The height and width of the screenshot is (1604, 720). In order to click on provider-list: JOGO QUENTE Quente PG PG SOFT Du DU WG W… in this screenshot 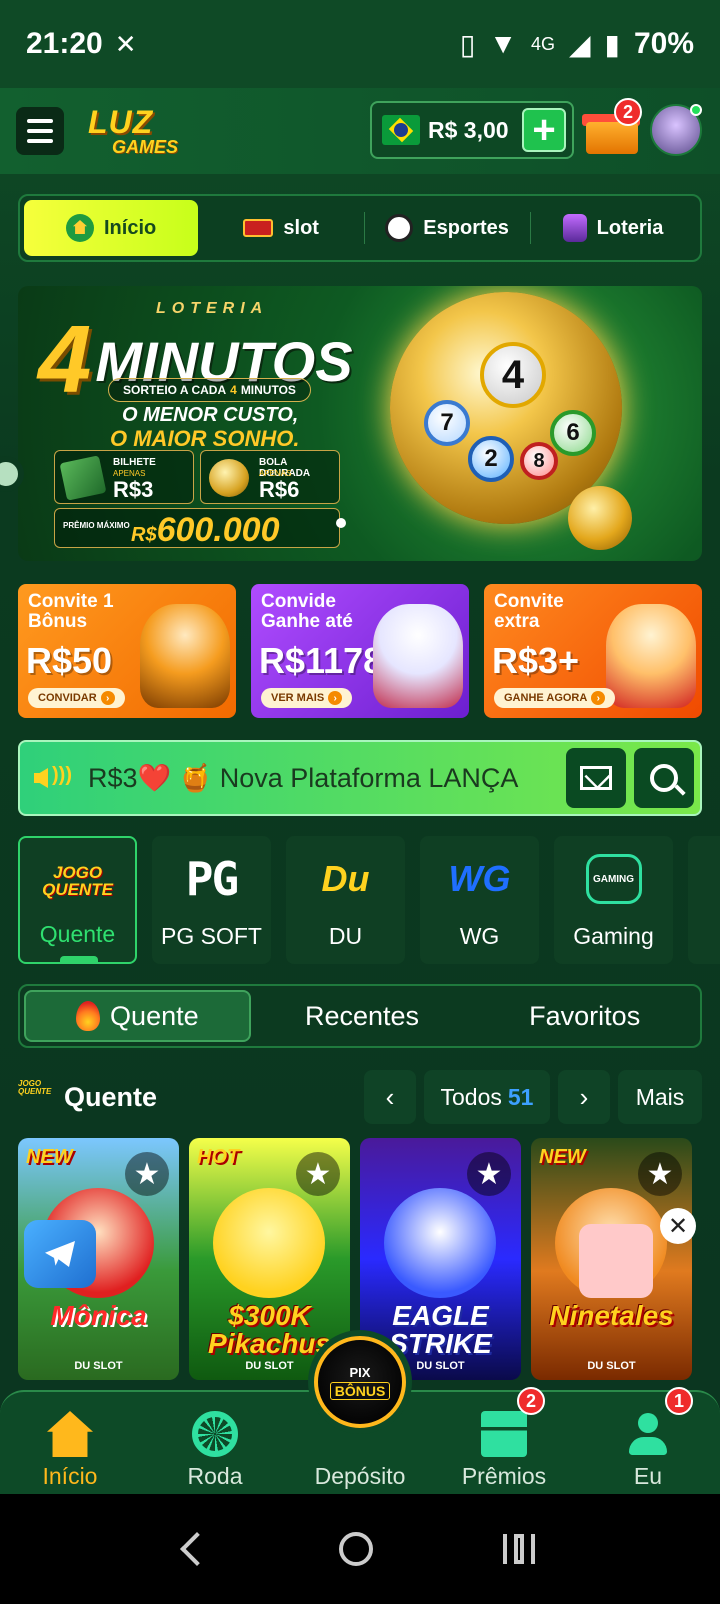, I will do `click(369, 900)`.